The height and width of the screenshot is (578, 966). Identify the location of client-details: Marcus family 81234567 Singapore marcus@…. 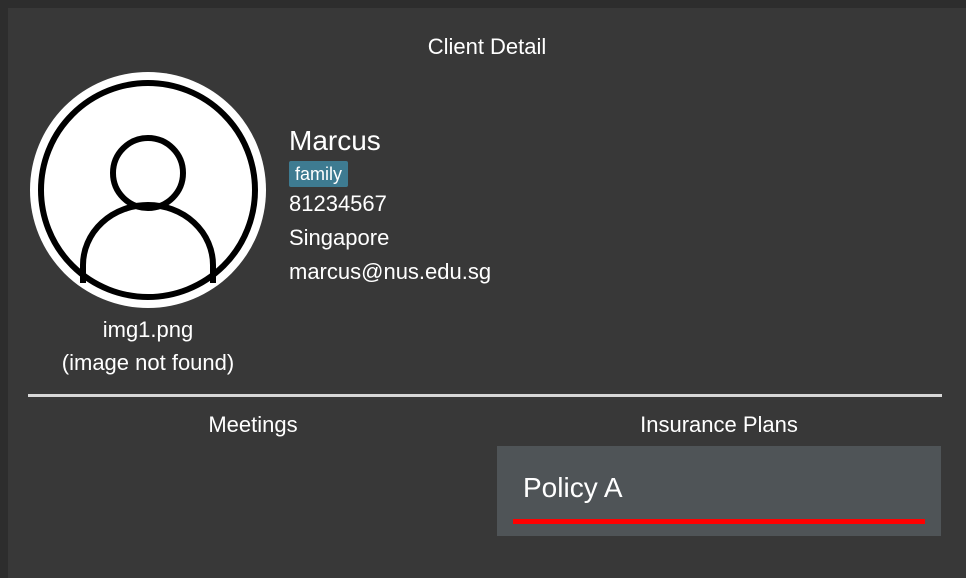
(390, 206).